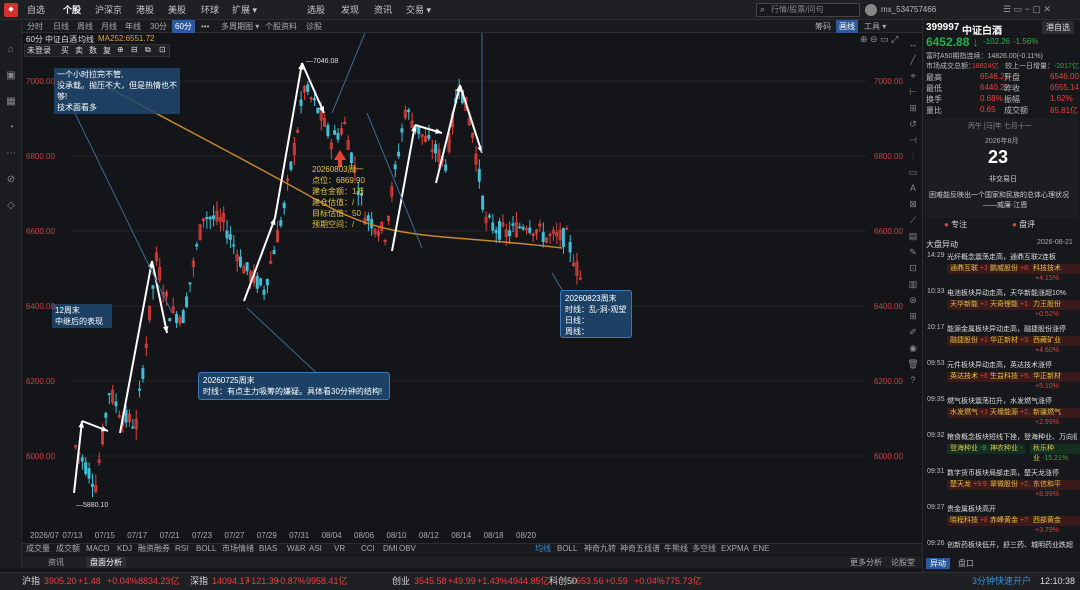 Image resolution: width=1080 pixels, height=590 pixels. Describe the element at coordinates (1012, 509) in the screenshot. I see `news-headline: 贵金属板块高开` at that location.